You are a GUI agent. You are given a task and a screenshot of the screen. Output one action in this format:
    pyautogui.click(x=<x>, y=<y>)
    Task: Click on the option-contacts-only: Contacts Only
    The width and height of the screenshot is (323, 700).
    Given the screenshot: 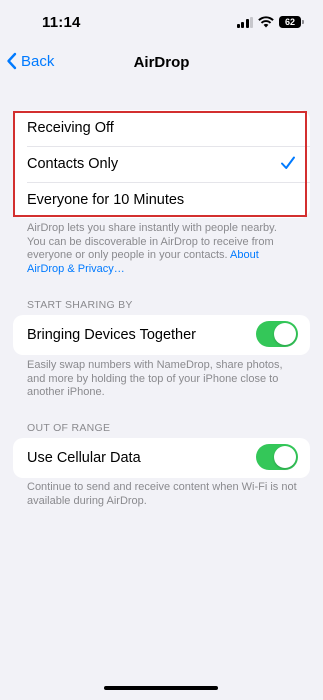 What is the action you would take?
    pyautogui.click(x=161, y=164)
    